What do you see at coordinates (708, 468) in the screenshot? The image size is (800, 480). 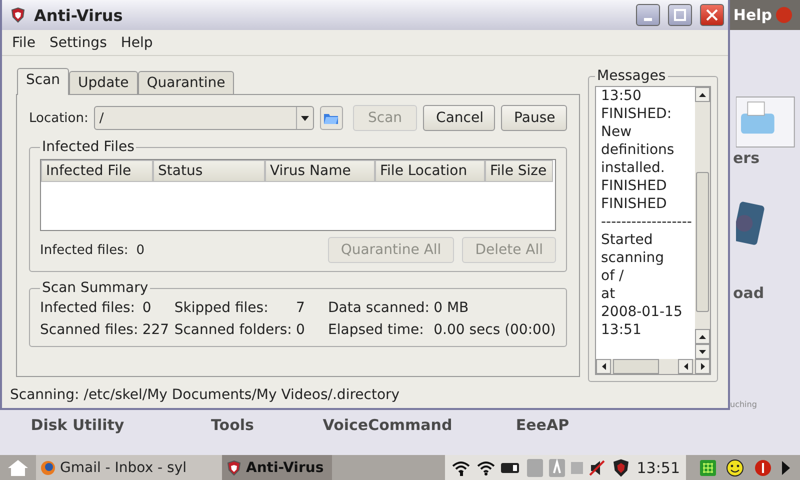 I see `grid-icon` at bounding box center [708, 468].